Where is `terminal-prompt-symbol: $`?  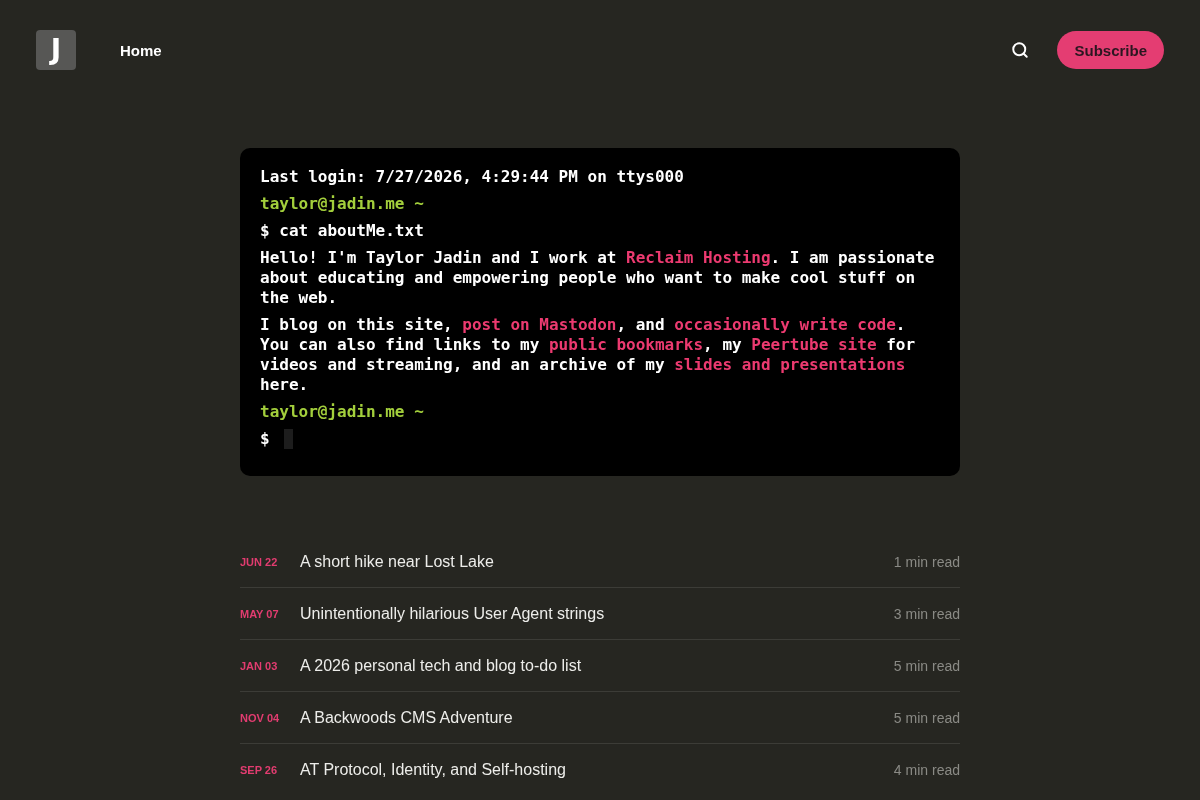 terminal-prompt-symbol: $ is located at coordinates (265, 439).